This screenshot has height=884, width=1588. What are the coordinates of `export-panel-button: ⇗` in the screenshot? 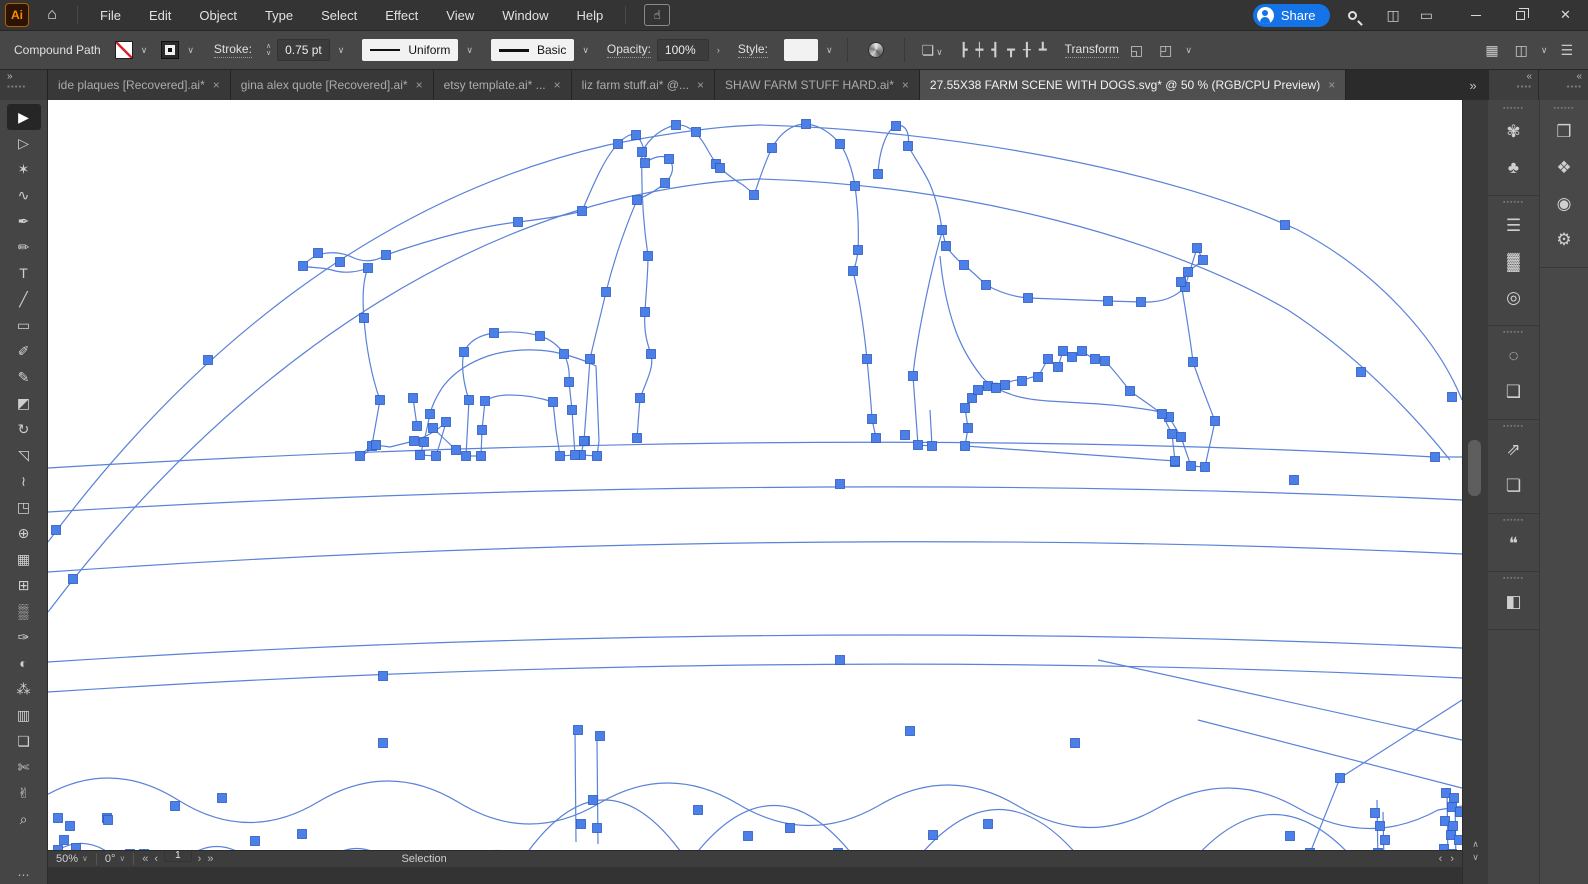 It's located at (1514, 450).